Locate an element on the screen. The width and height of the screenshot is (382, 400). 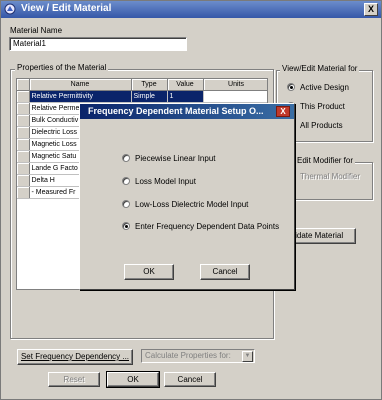
option-label-frequency-data-points: Enter Frequency Dependent Data Points is located at coordinates (207, 226).